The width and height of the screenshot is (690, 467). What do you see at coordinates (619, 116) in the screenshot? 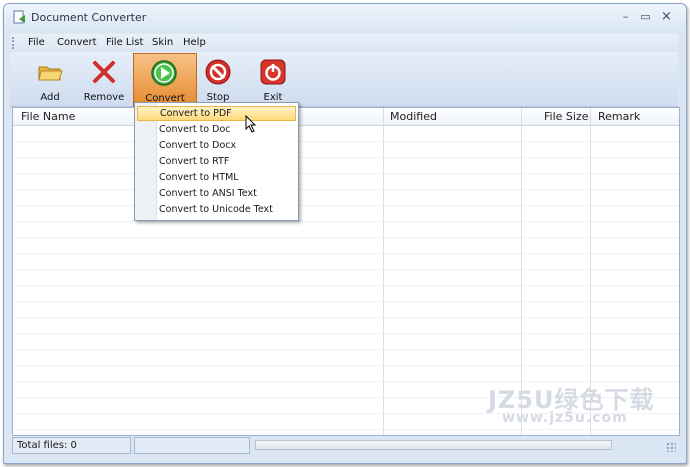
I see `column-remark: Remark` at bounding box center [619, 116].